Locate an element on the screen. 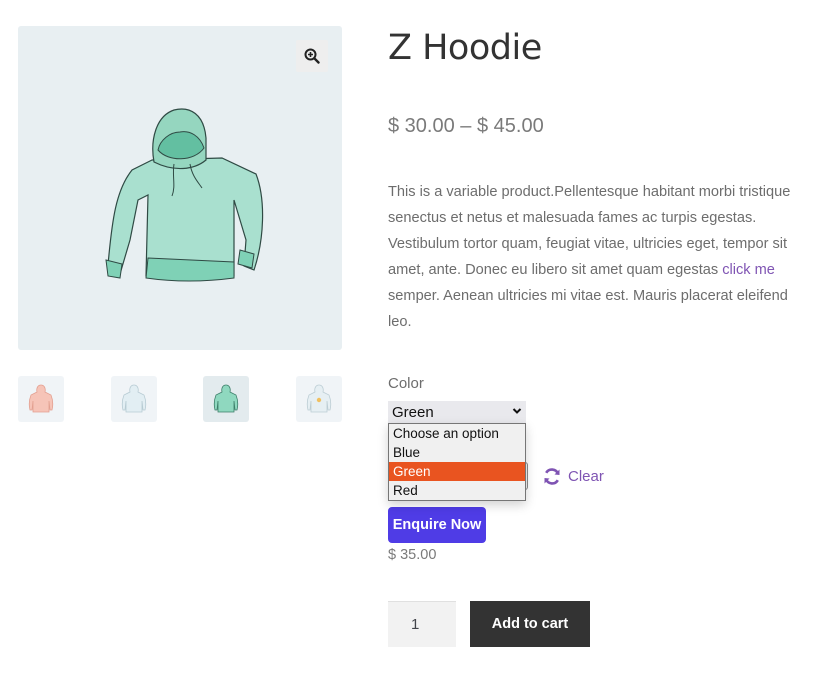  product-title: Z Hoodie is located at coordinates (465, 48).